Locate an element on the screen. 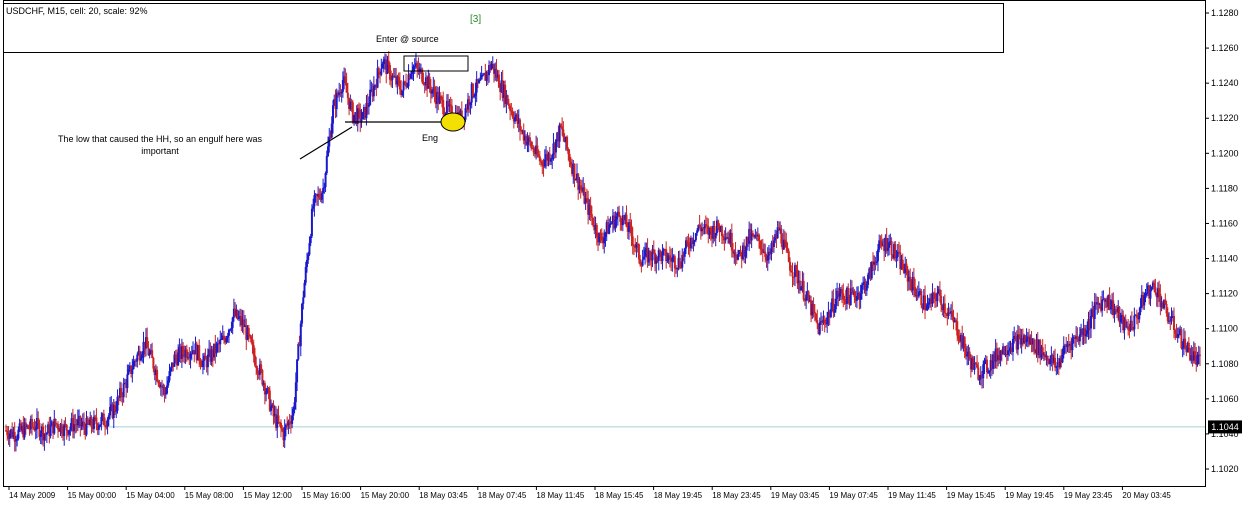 The height and width of the screenshot is (509, 1247). current-price-tag-text: 1.1044 is located at coordinates (1225, 427).